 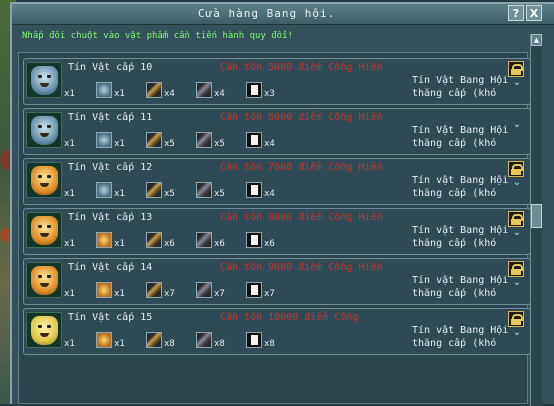 What do you see at coordinates (536, 40) in the screenshot?
I see `scroll-up-arrow-icon: ▲` at bounding box center [536, 40].